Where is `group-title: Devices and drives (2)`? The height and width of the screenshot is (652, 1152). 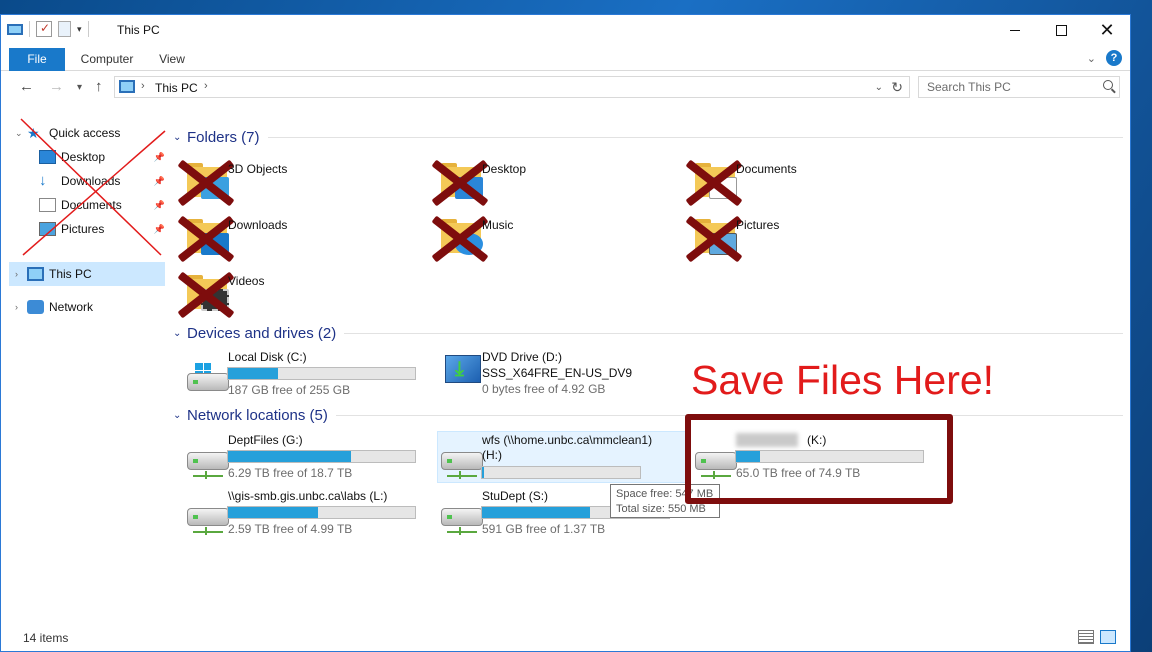 group-title: Devices and drives (2) is located at coordinates (262, 333).